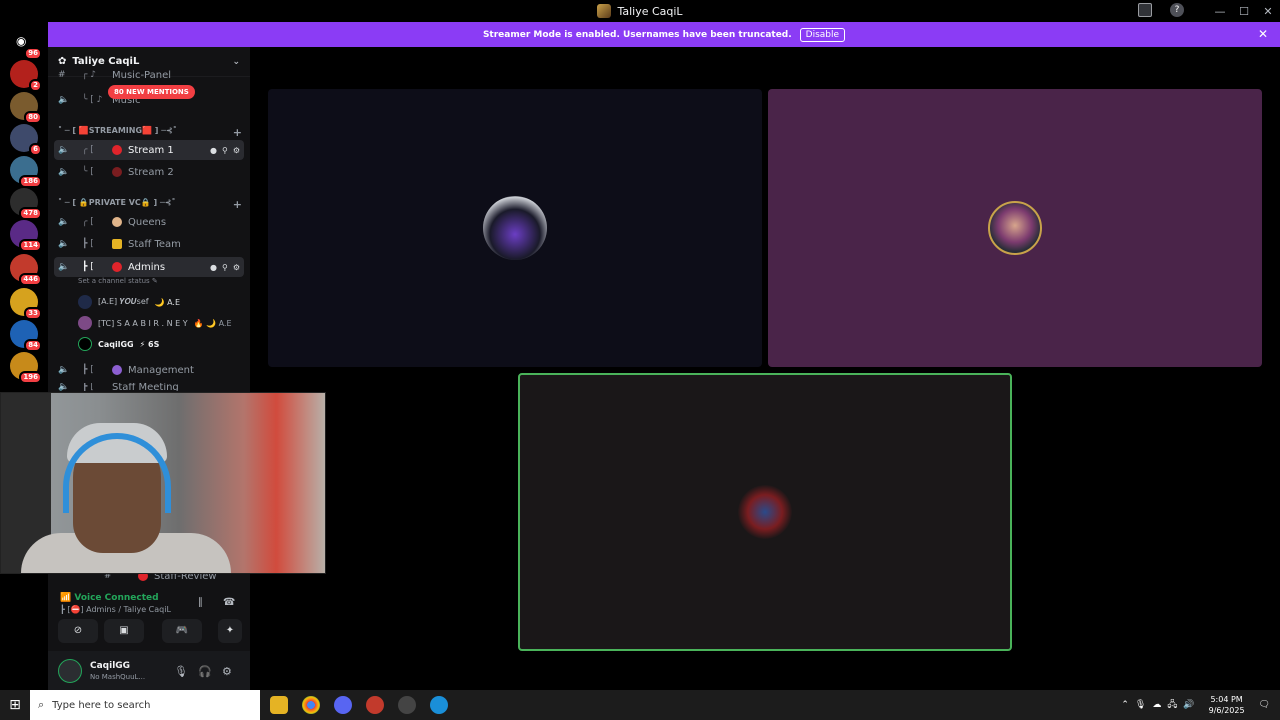 The height and width of the screenshot is (720, 1280). What do you see at coordinates (375, 705) in the screenshot?
I see `app-icon` at bounding box center [375, 705].